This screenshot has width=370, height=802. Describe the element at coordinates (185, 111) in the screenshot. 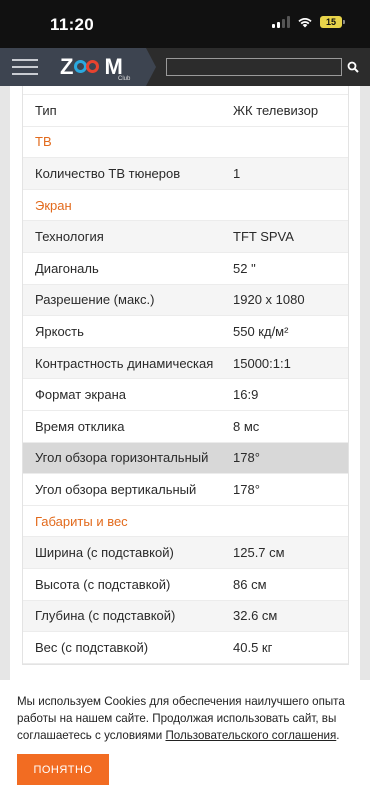

I see `spec-row: Тип ЖК телевизор` at that location.